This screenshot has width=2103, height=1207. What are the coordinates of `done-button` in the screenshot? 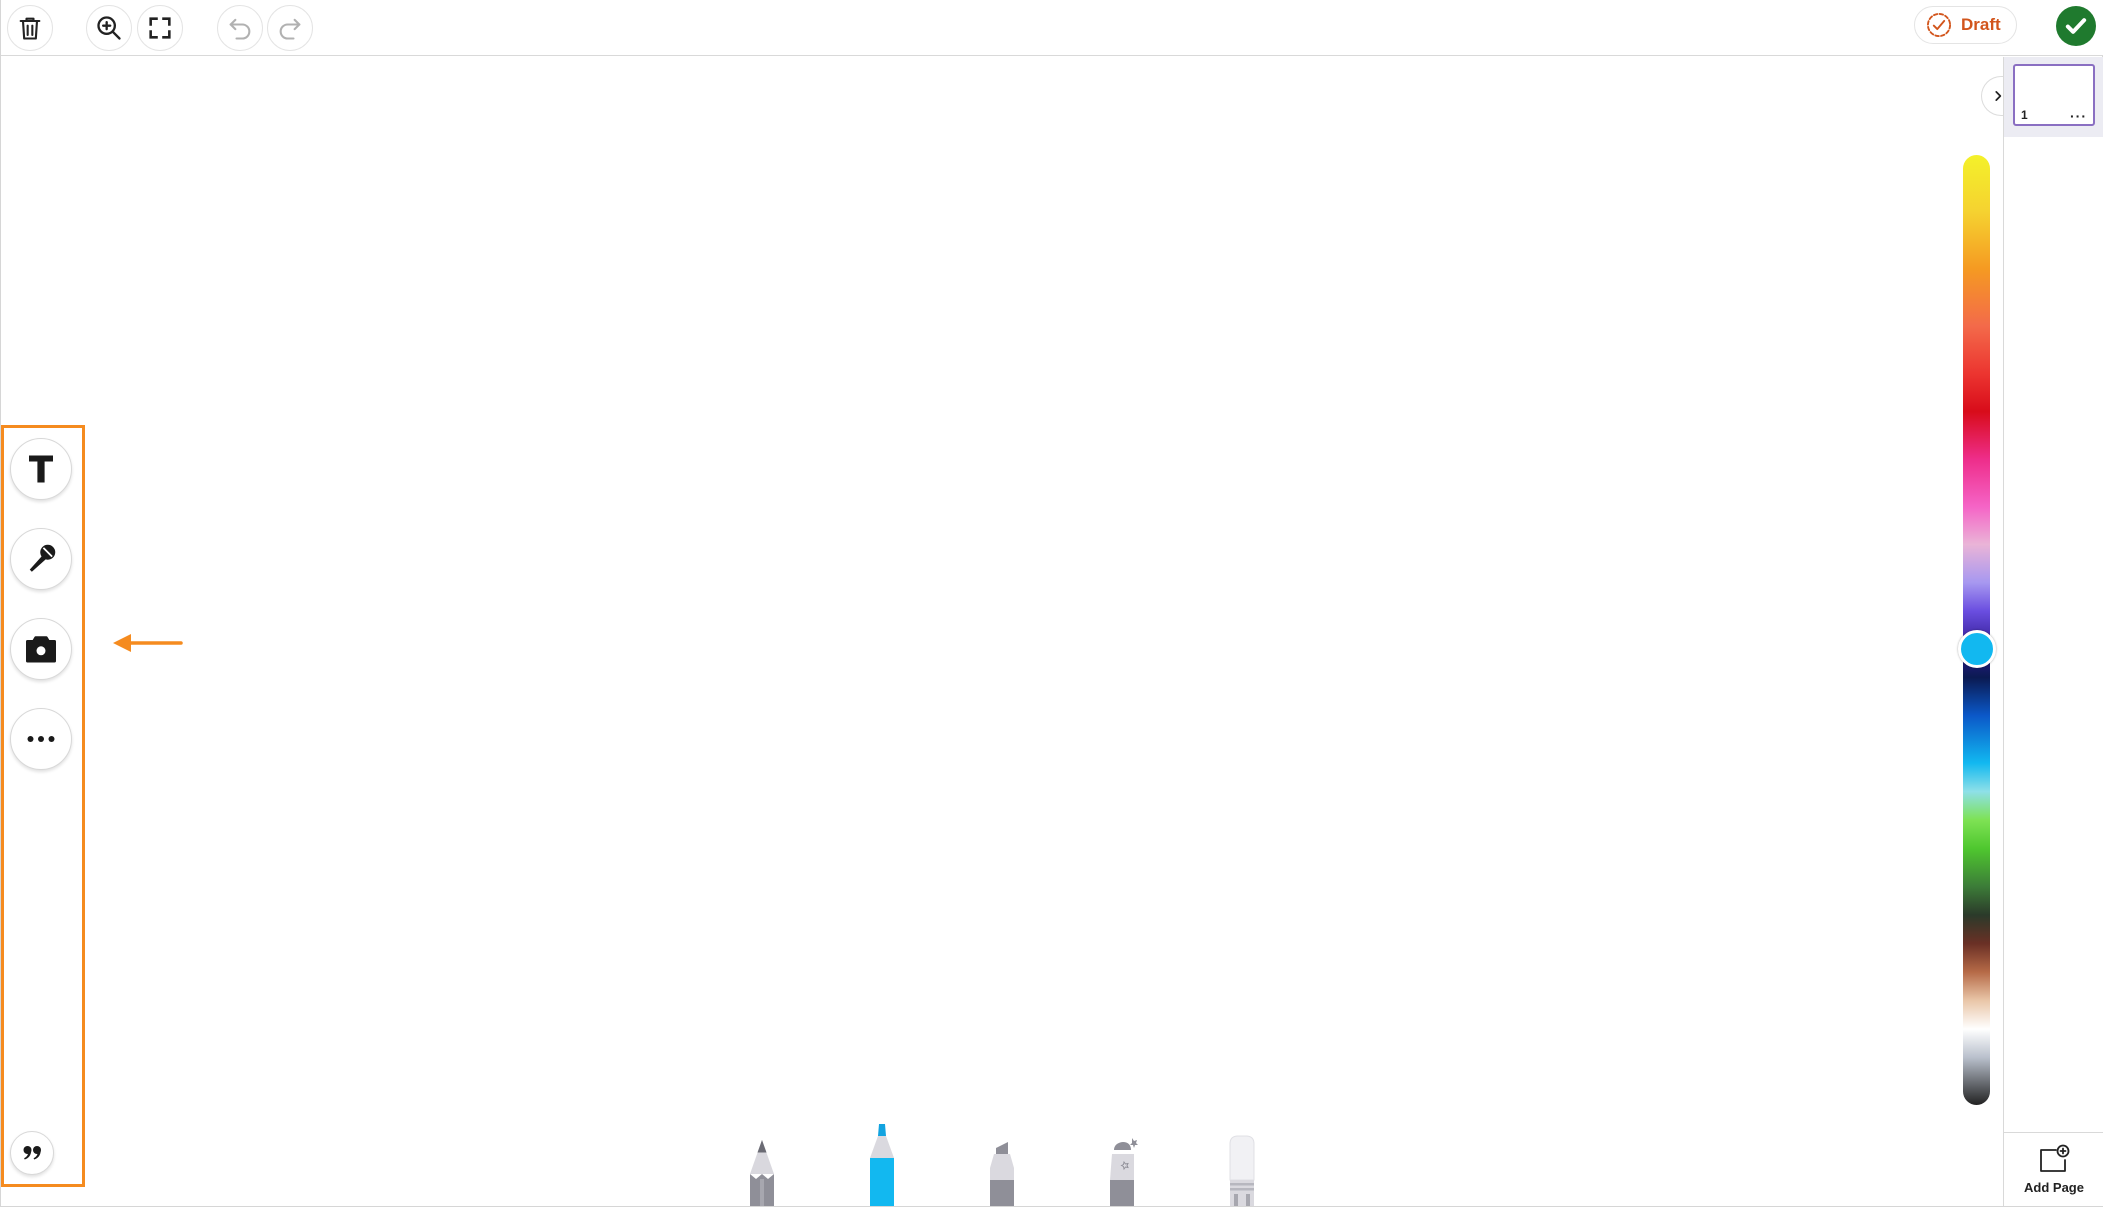 It's located at (2076, 26).